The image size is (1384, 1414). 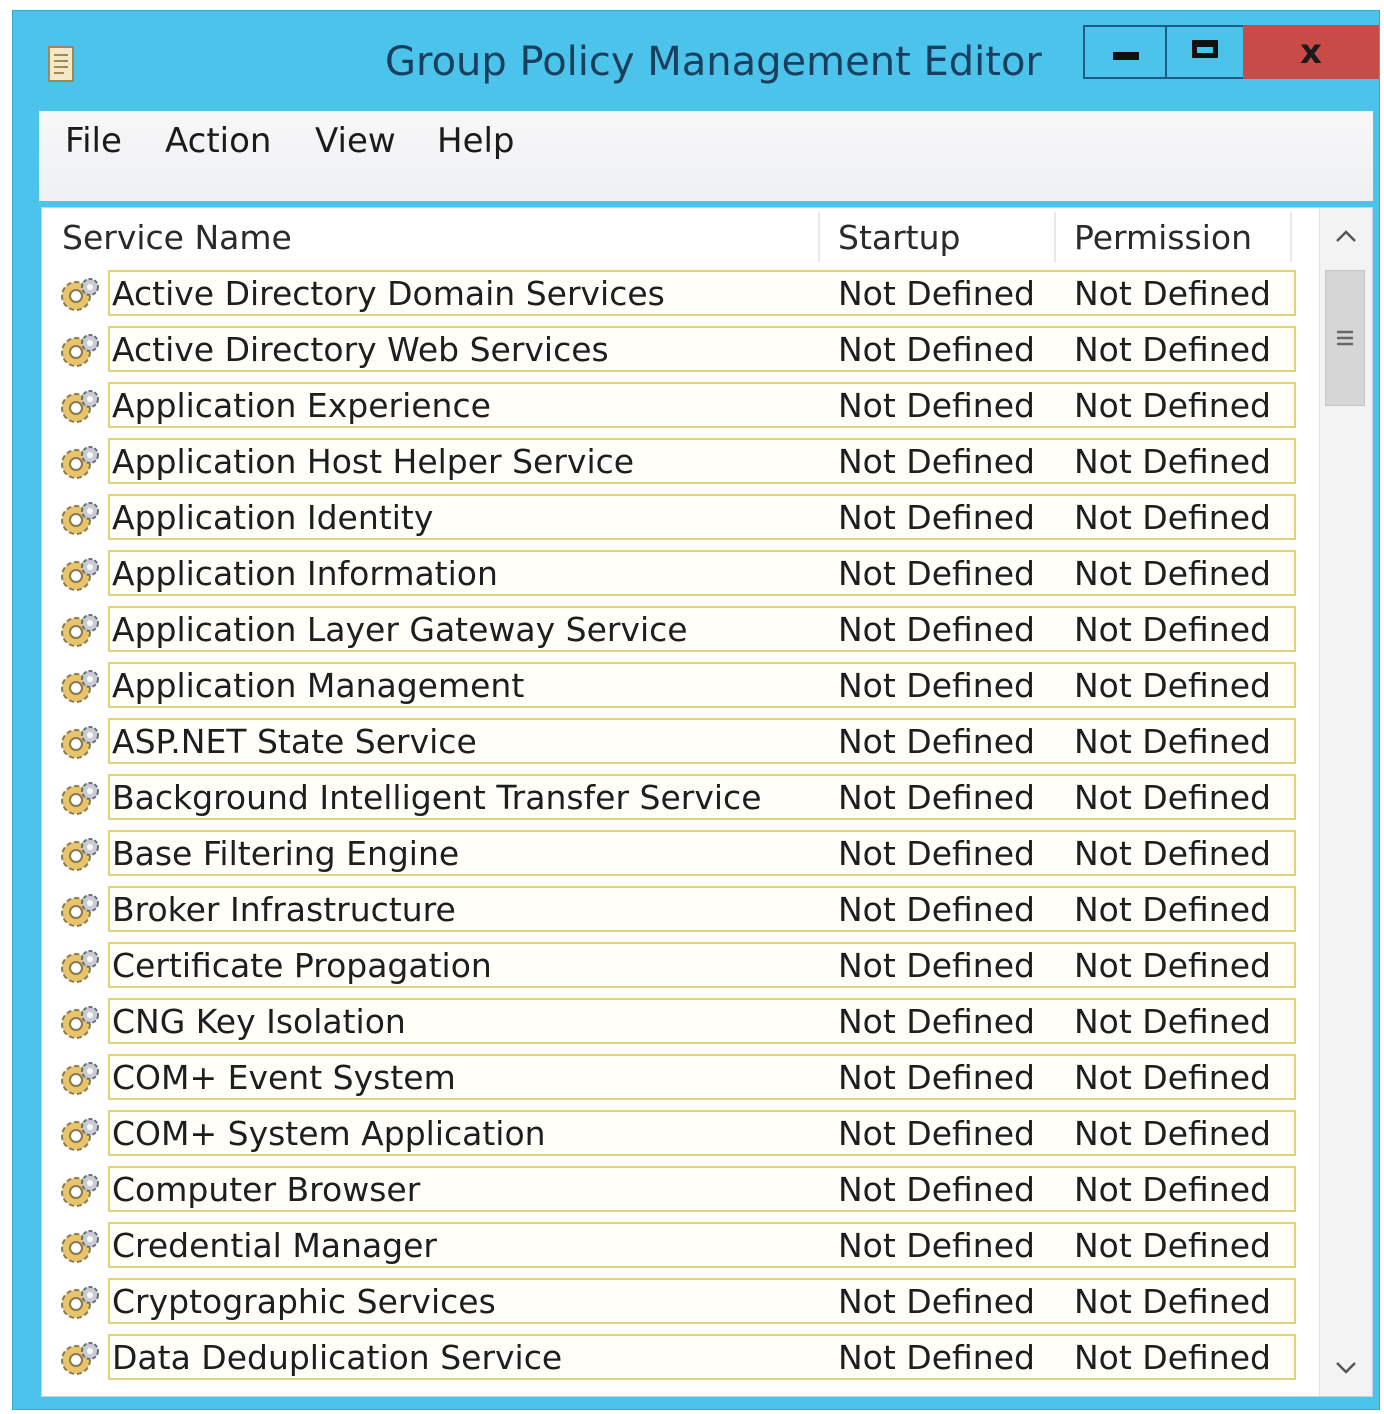 I want to click on service-name-cell: Cryptographic Services, so click(x=304, y=1301).